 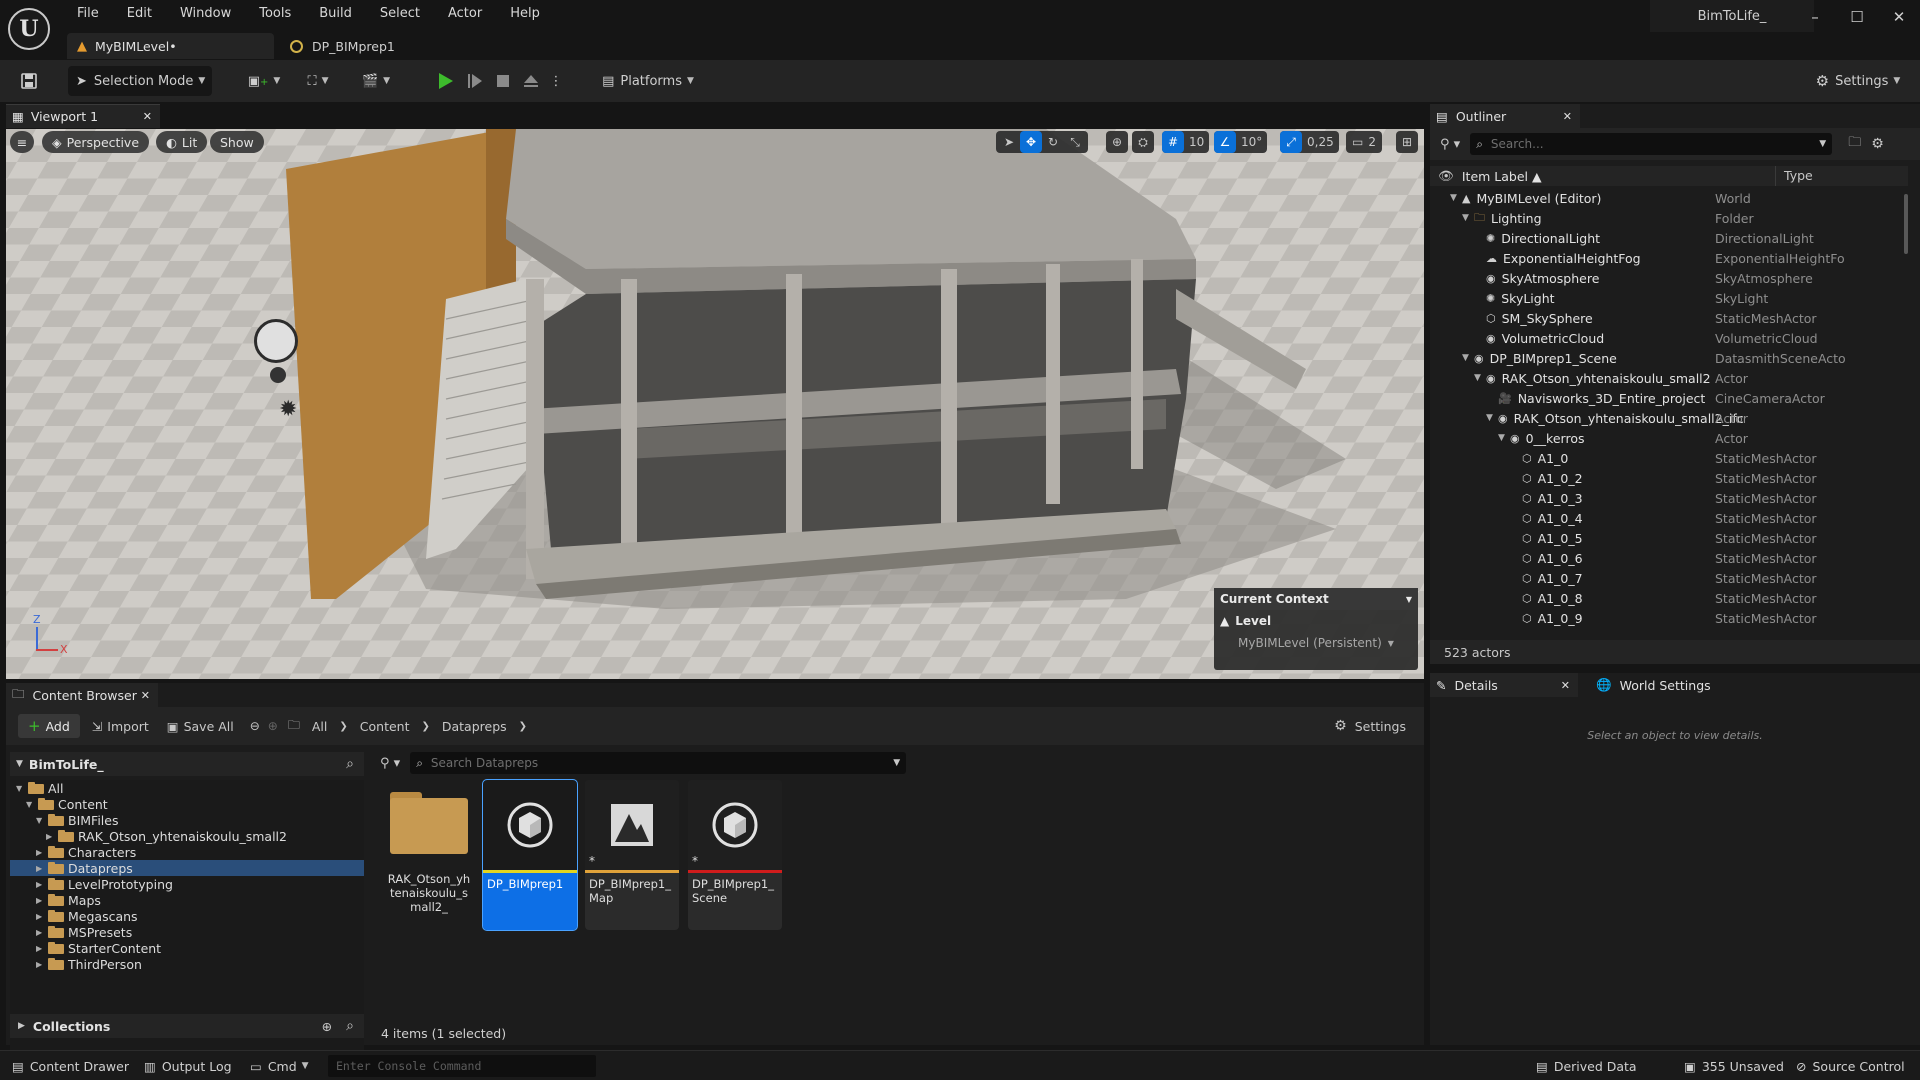 What do you see at coordinates (1364, 142) in the screenshot?
I see `camera-speed-control: ▭ 2` at bounding box center [1364, 142].